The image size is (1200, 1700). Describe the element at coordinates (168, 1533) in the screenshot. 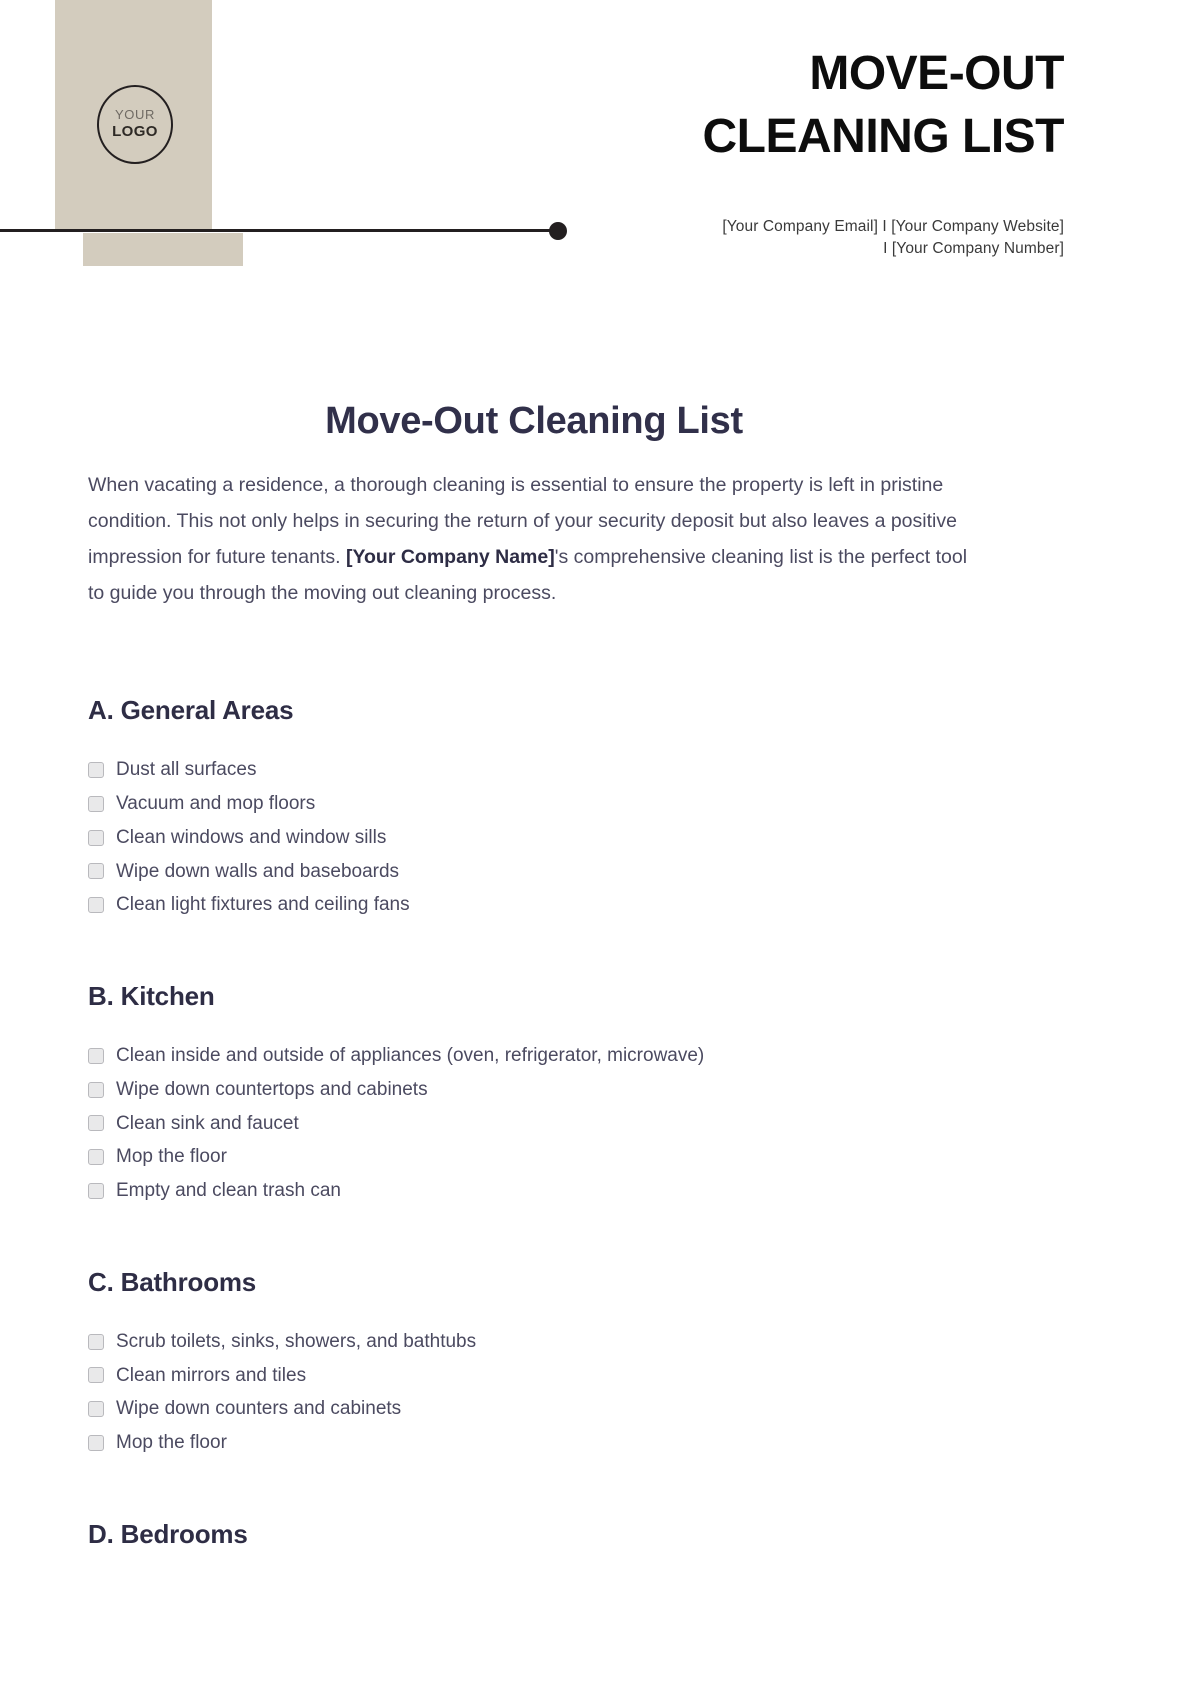

I see `section-heading-d: D. Bedrooms` at that location.